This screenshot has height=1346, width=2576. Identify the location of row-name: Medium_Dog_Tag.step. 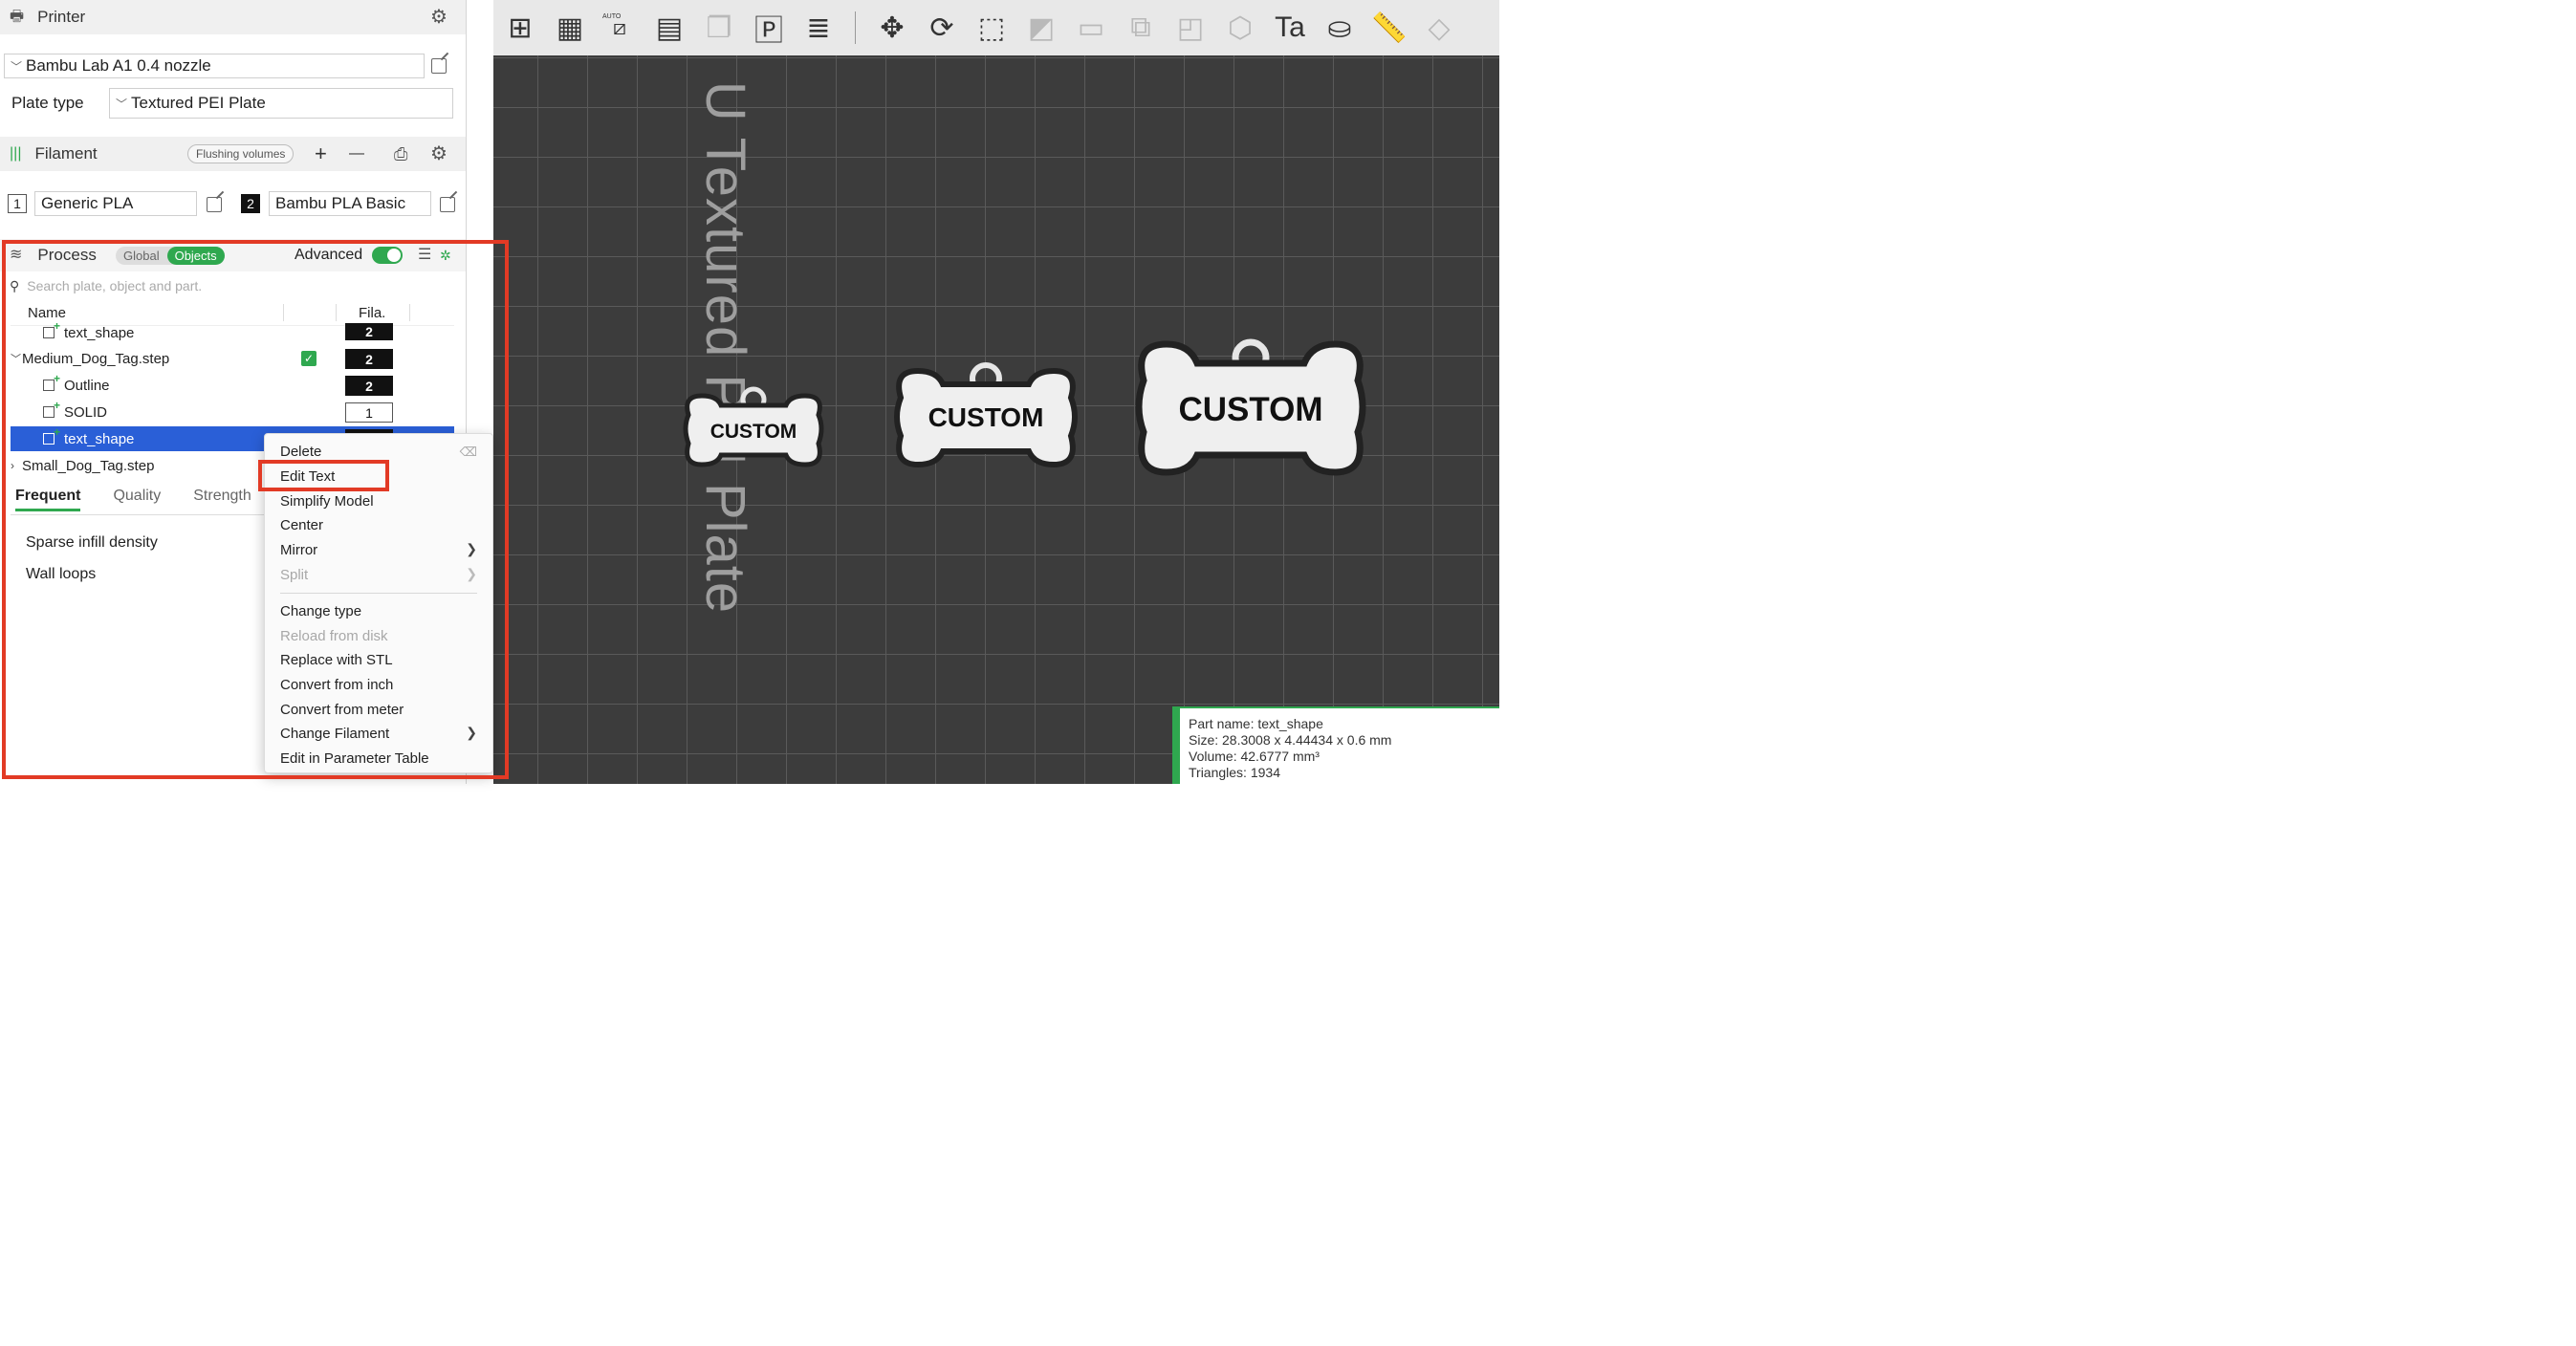
(96, 358).